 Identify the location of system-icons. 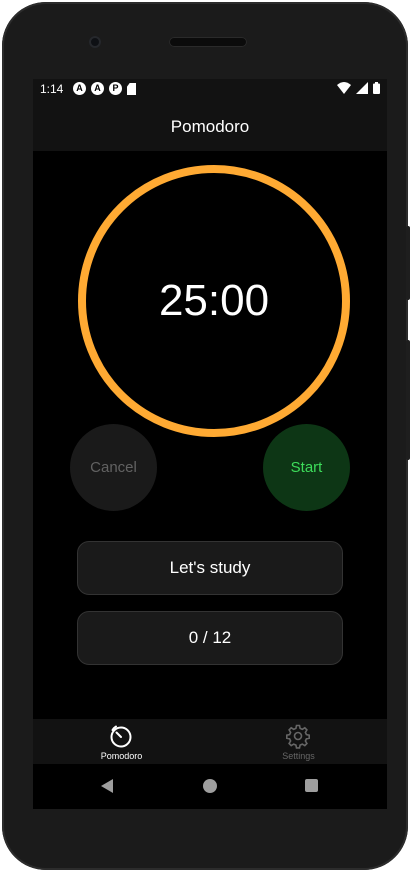
(358, 88).